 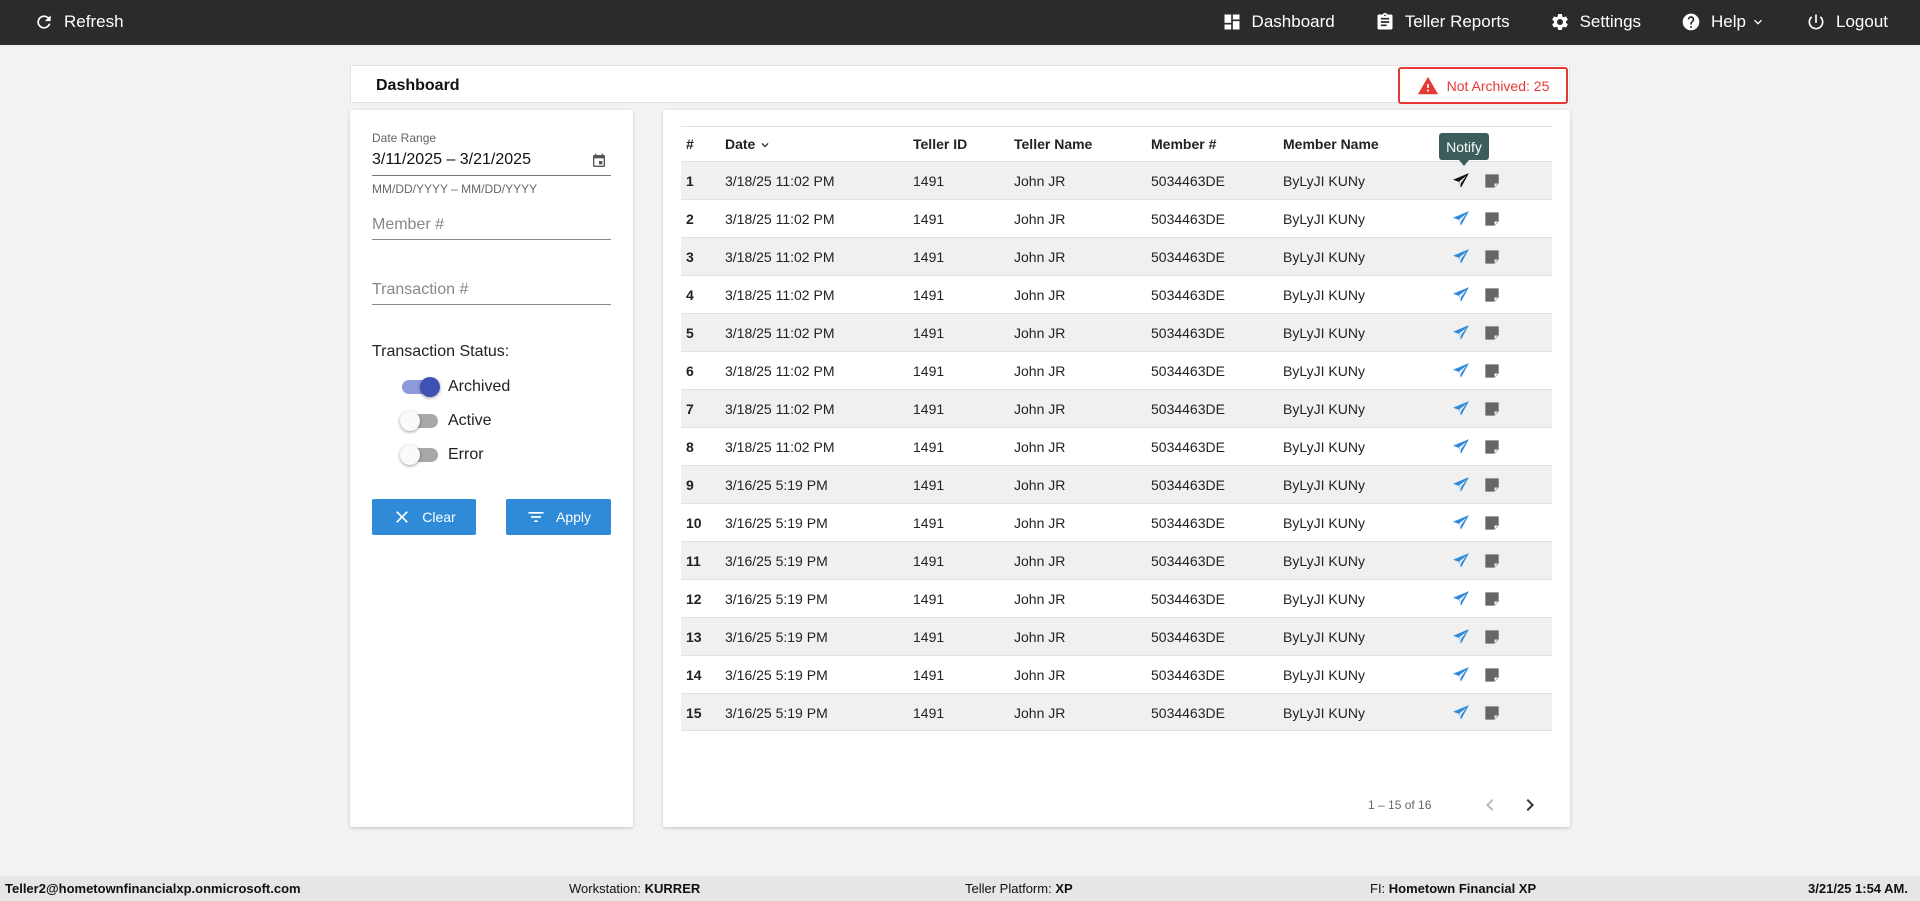 I want to click on nav-dashboard: Dashboard, so click(x=1278, y=22).